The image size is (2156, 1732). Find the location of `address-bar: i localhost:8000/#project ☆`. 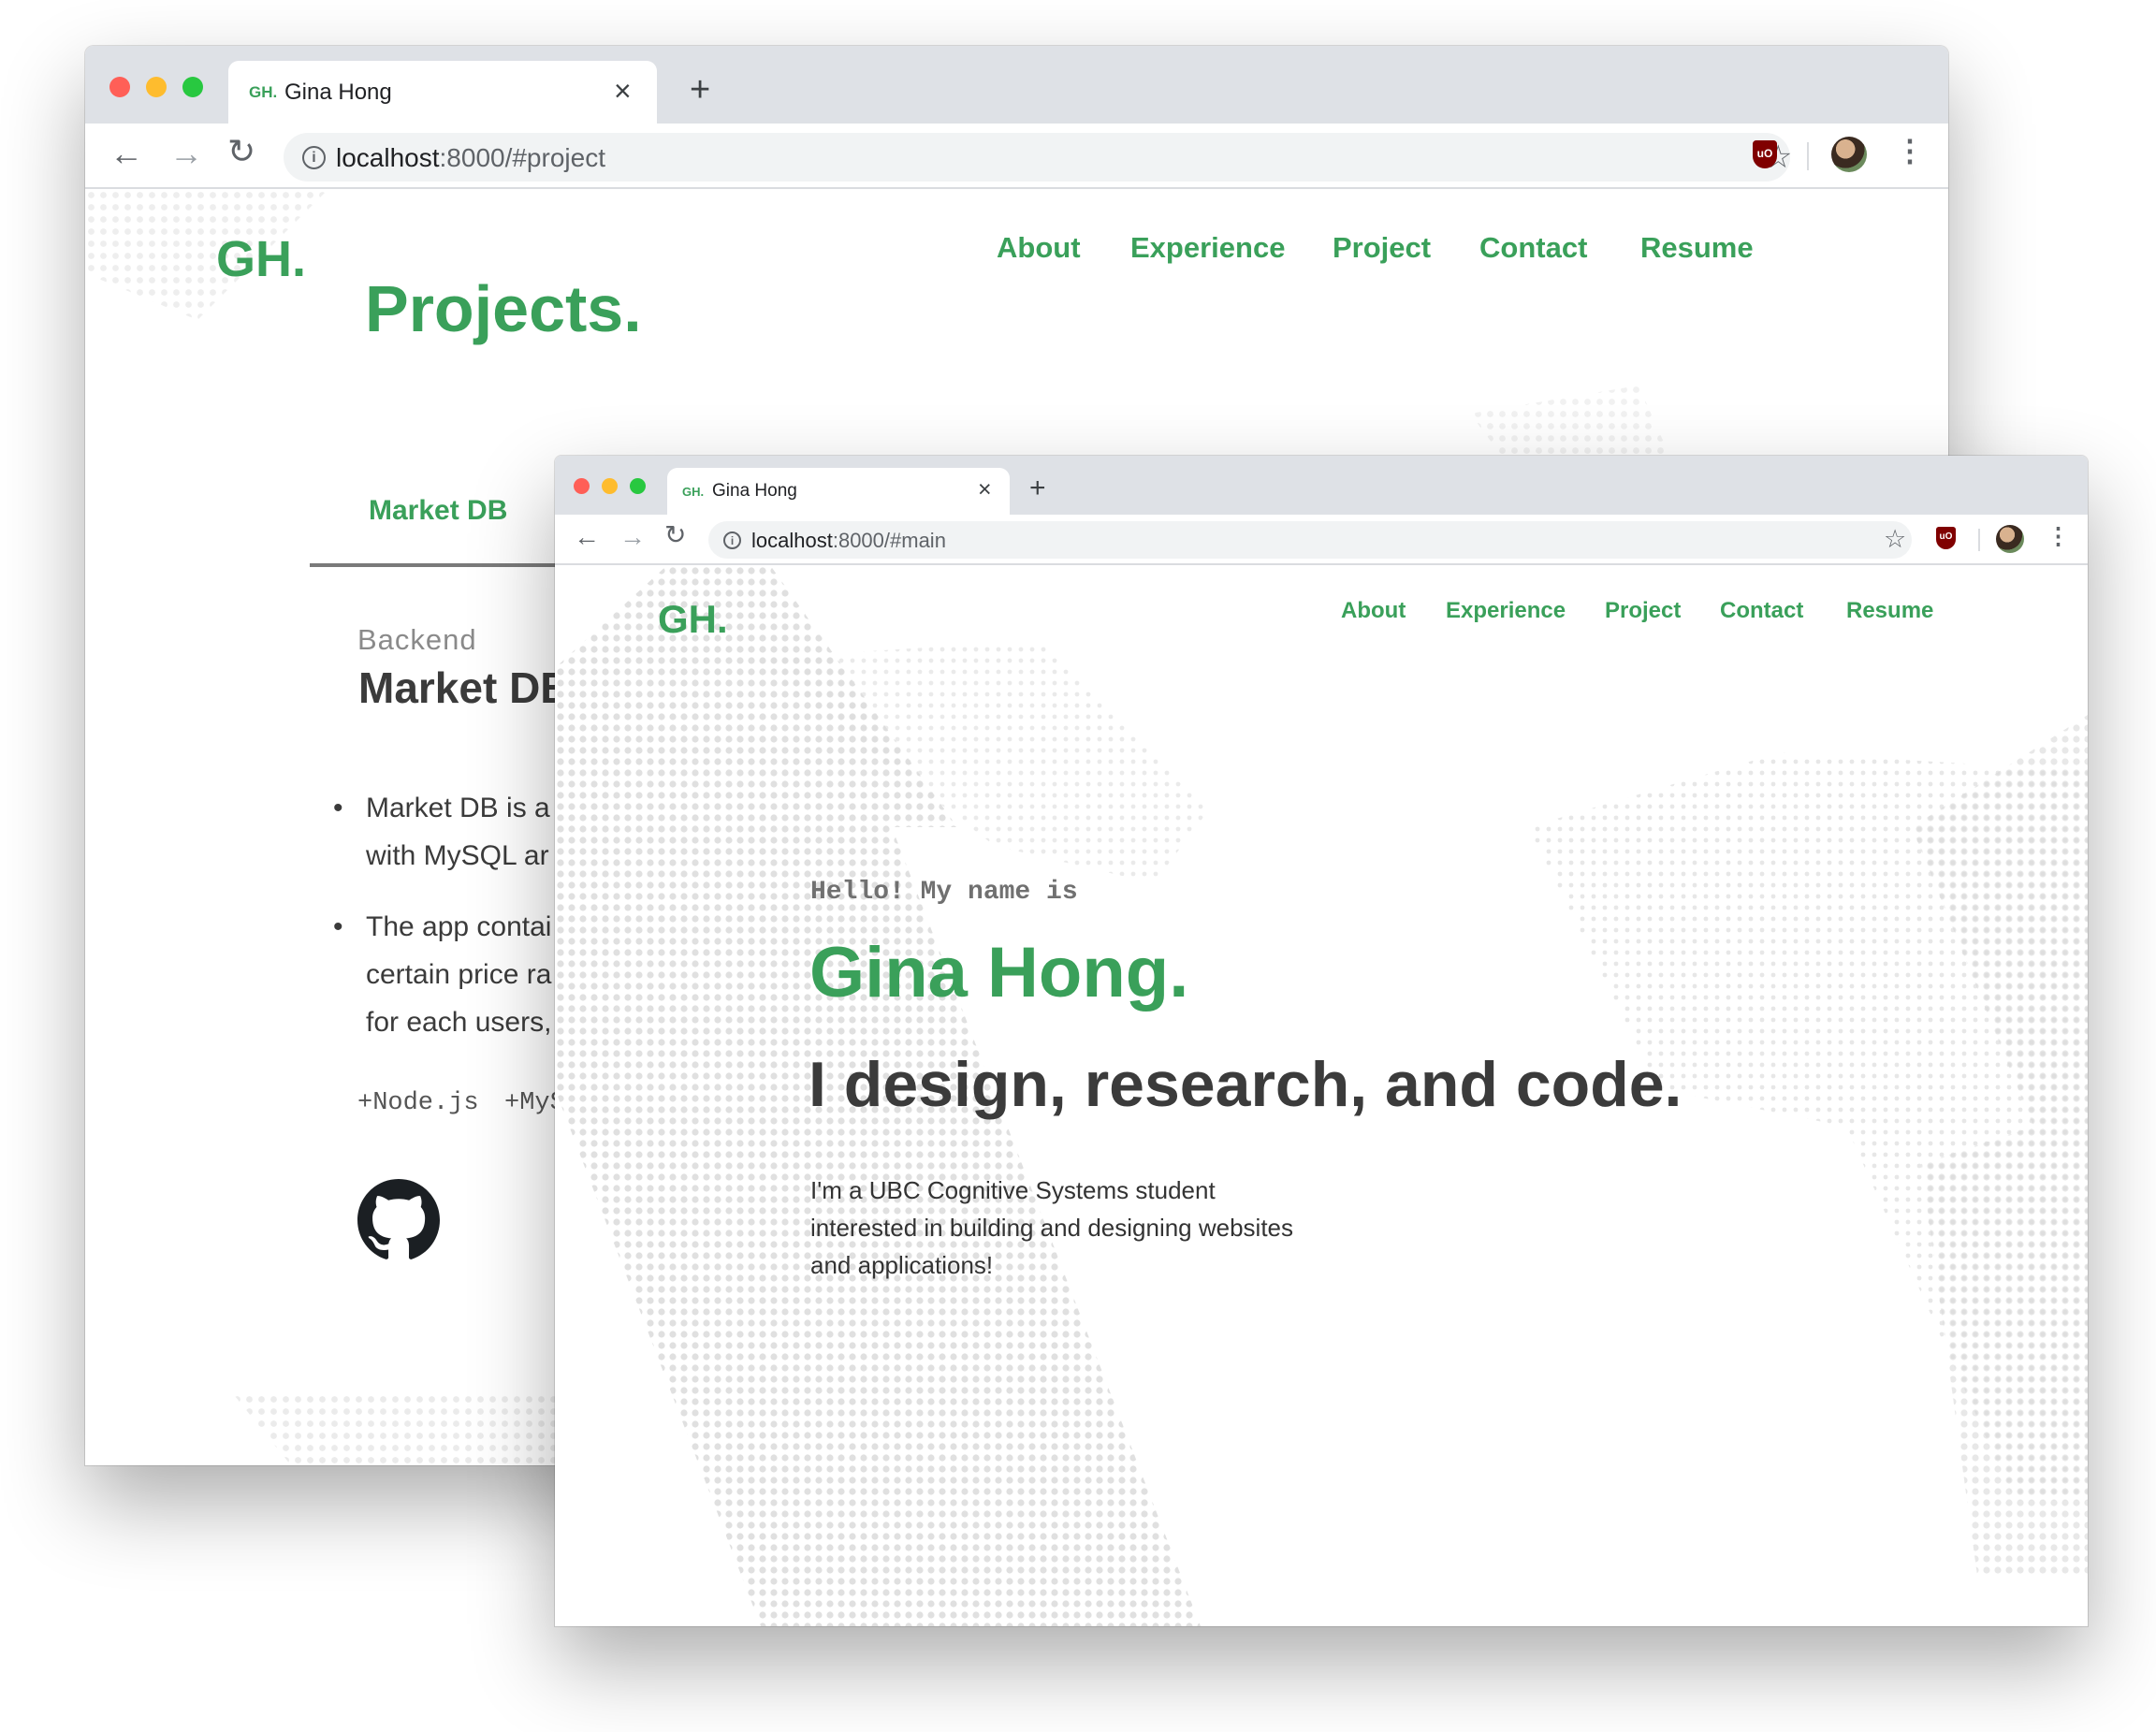

address-bar: i localhost:8000/#project ☆ is located at coordinates (1038, 157).